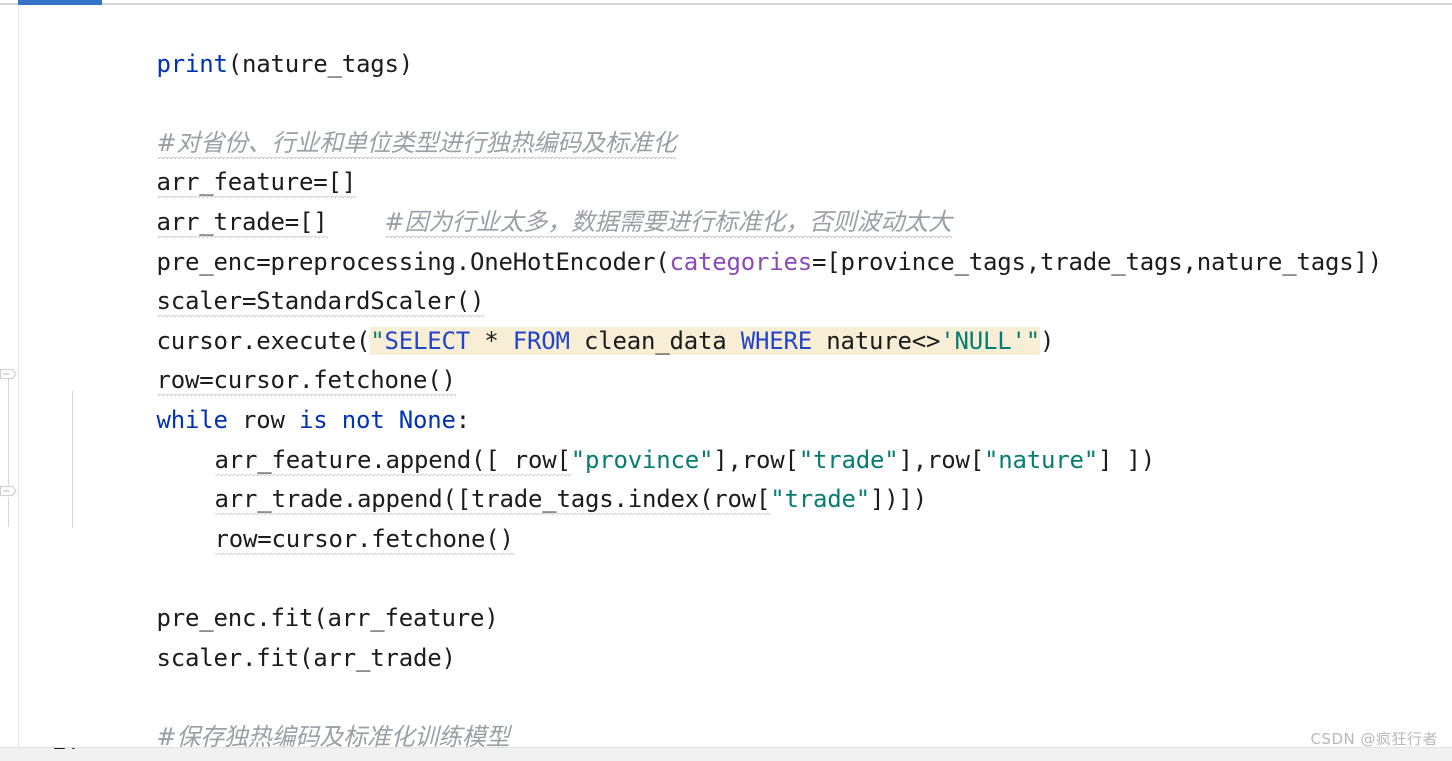  Describe the element at coordinates (66, 754) in the screenshot. I see `clipped-next-line-text: if` at that location.